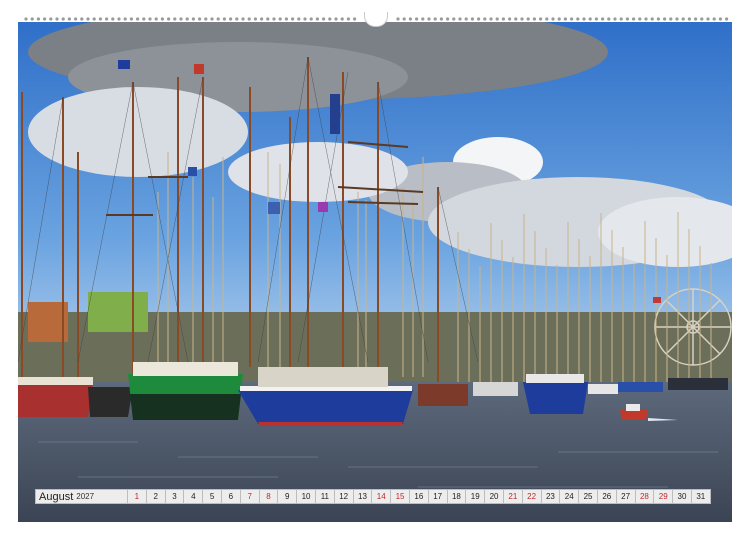 The width and height of the screenshot is (750, 540). I want to click on ship-dark, so click(110, 402).